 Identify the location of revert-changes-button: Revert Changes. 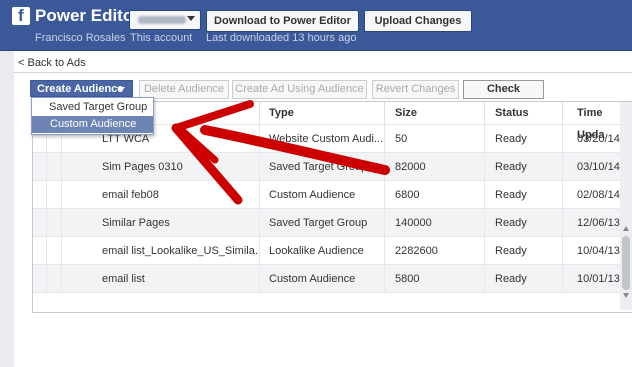
(415, 89).